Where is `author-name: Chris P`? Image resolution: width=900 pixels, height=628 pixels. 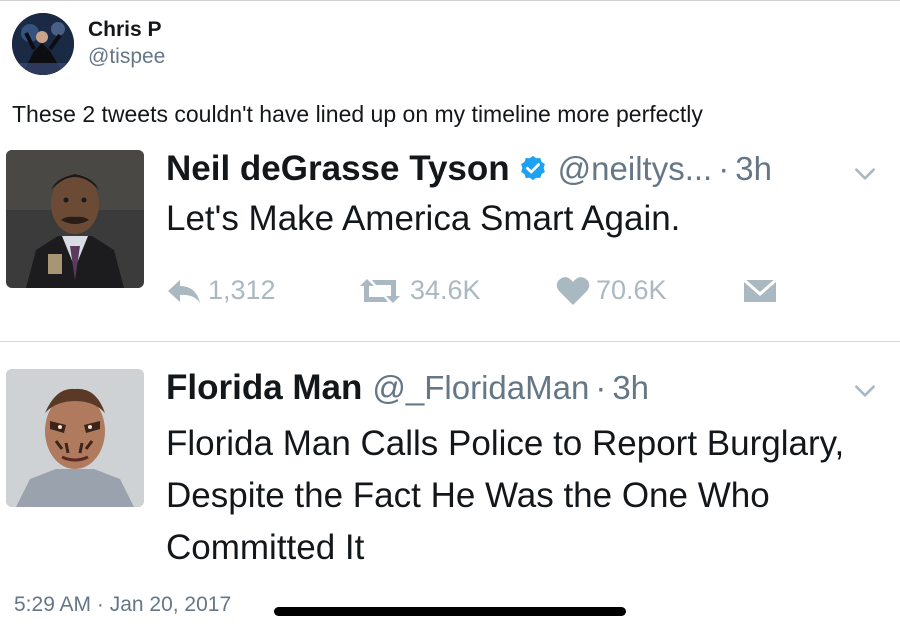 author-name: Chris P is located at coordinates (126, 30).